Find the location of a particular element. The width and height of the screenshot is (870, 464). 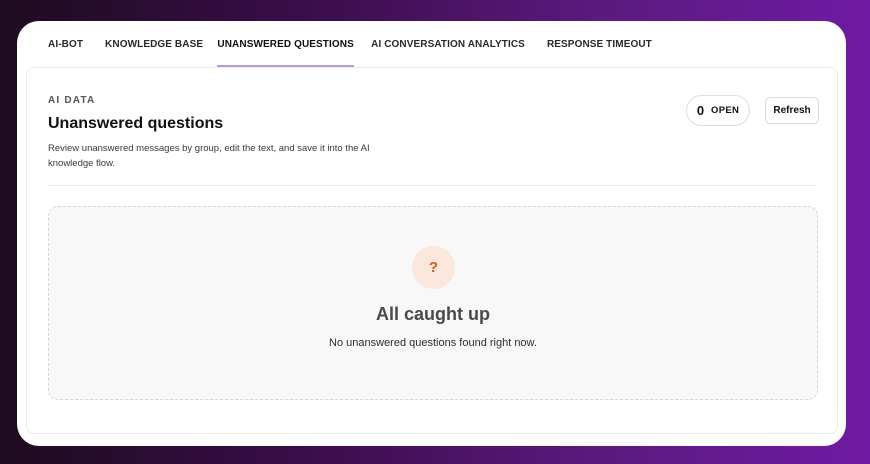

open-count-badge: 0 OPEN is located at coordinates (718, 110).